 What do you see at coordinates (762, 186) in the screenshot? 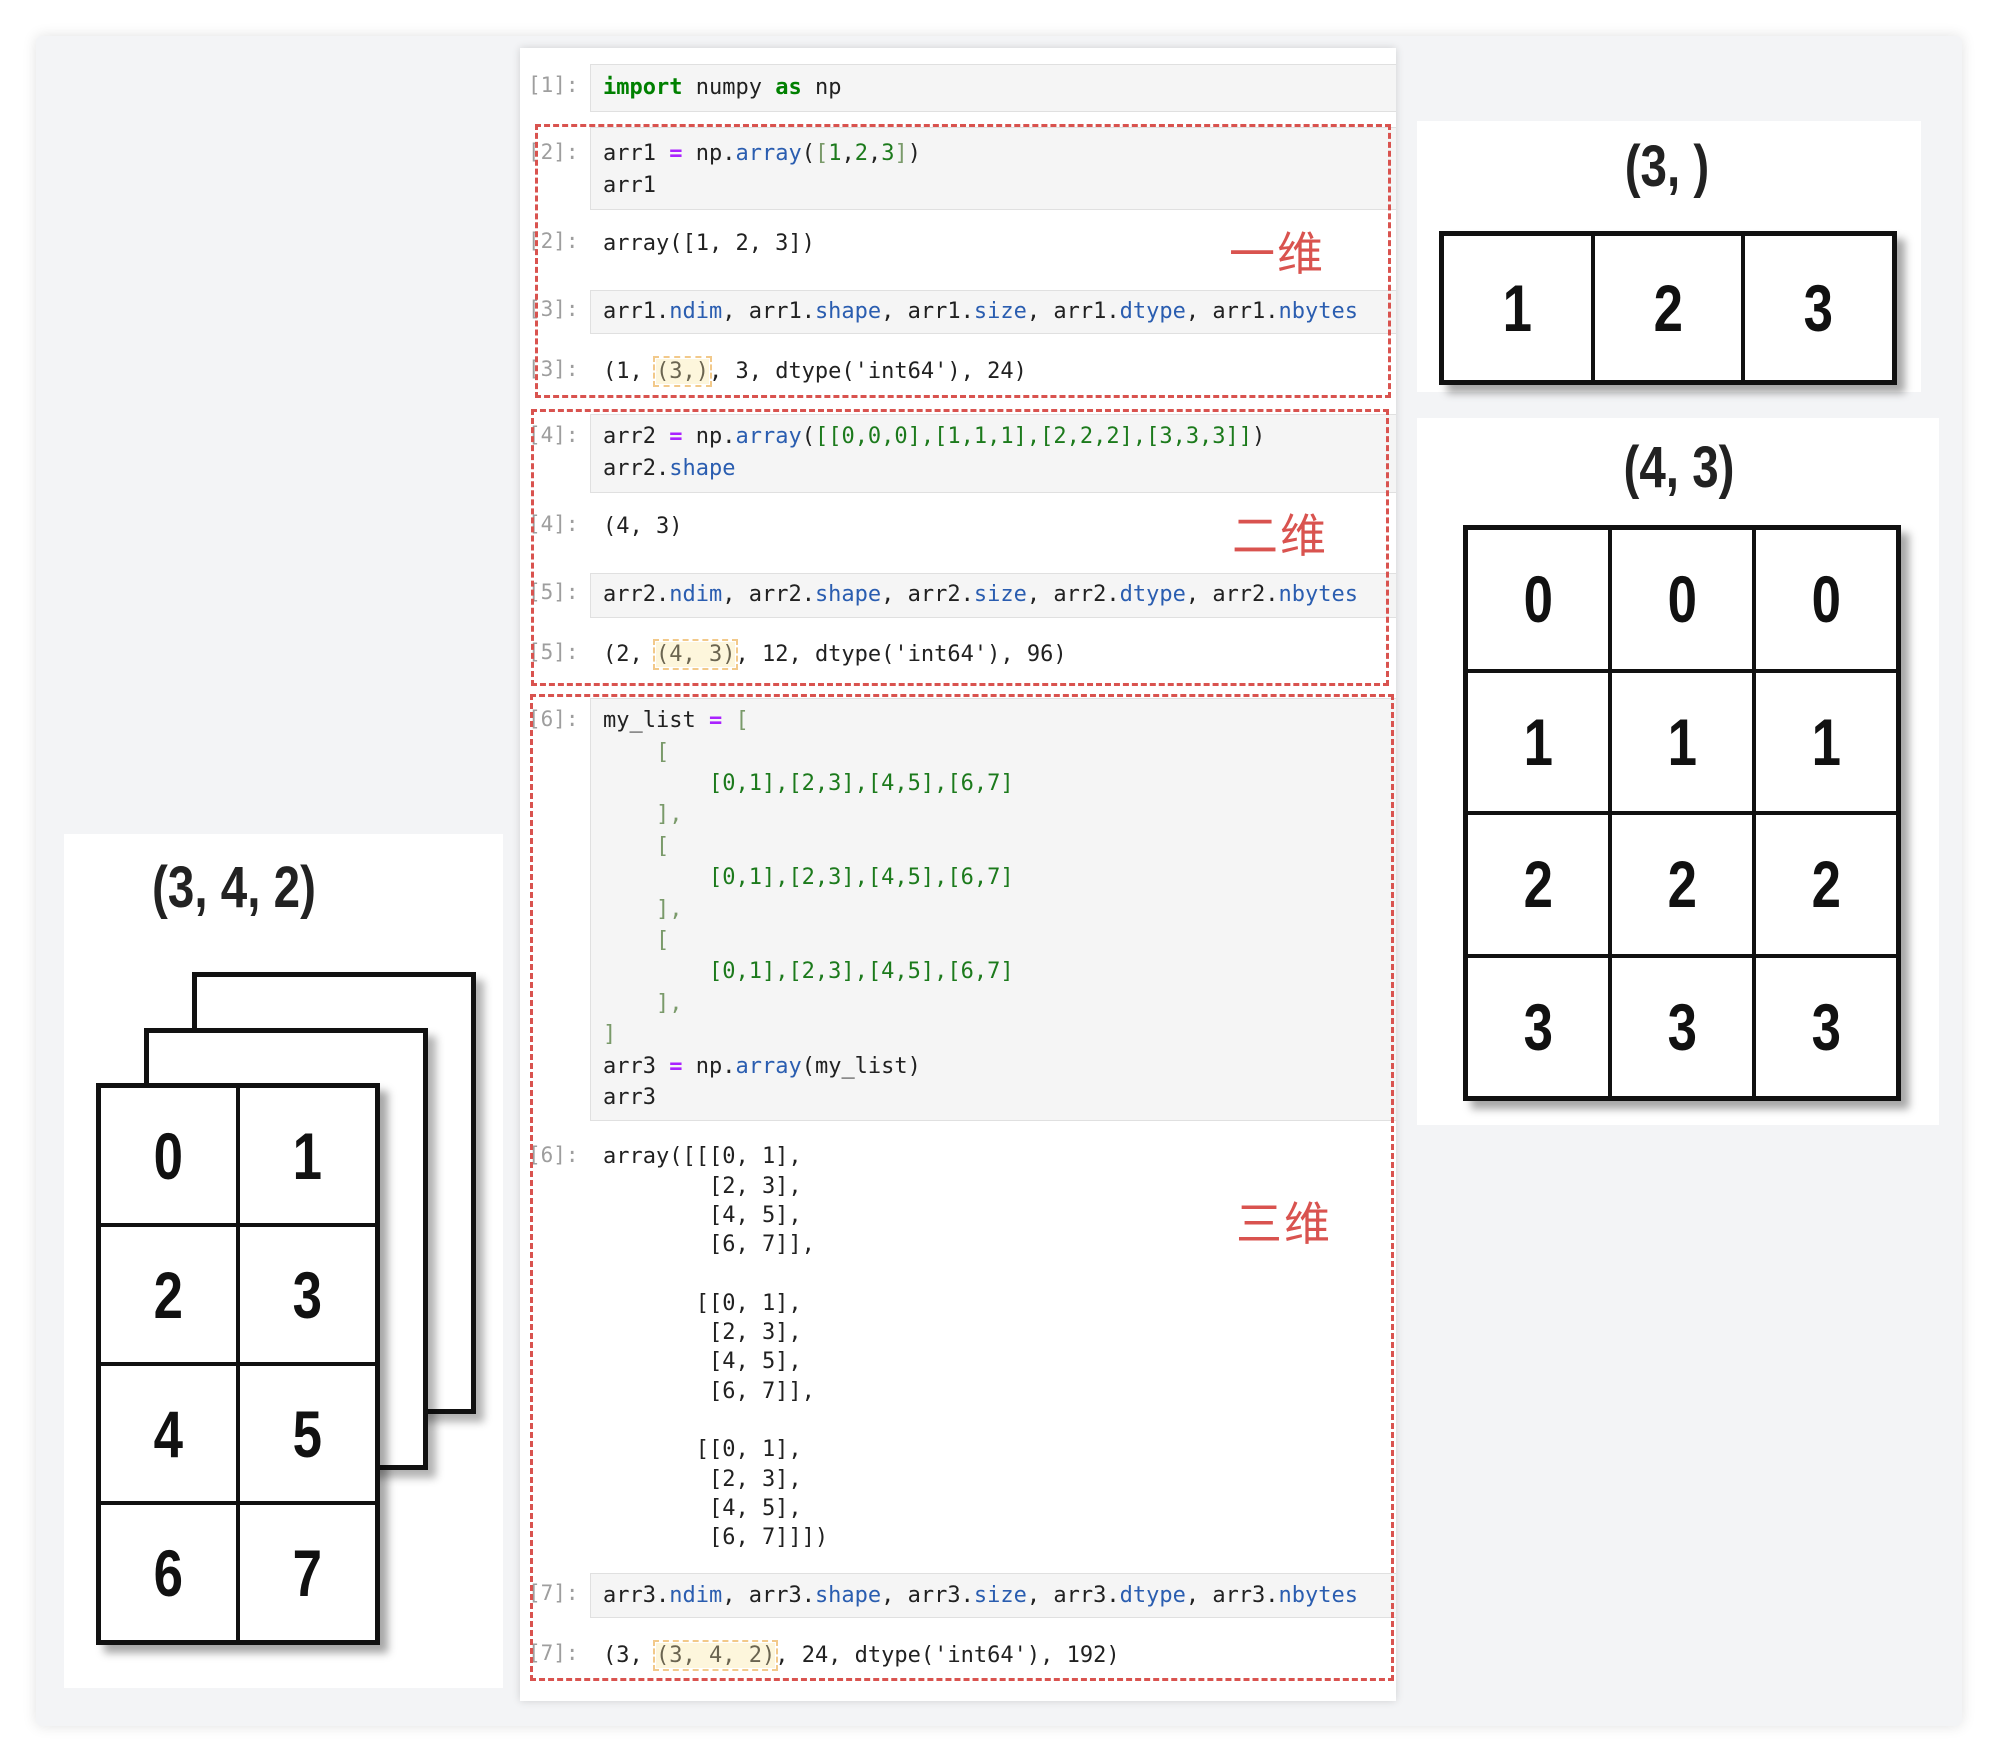
I see `code-line: arr1` at bounding box center [762, 186].